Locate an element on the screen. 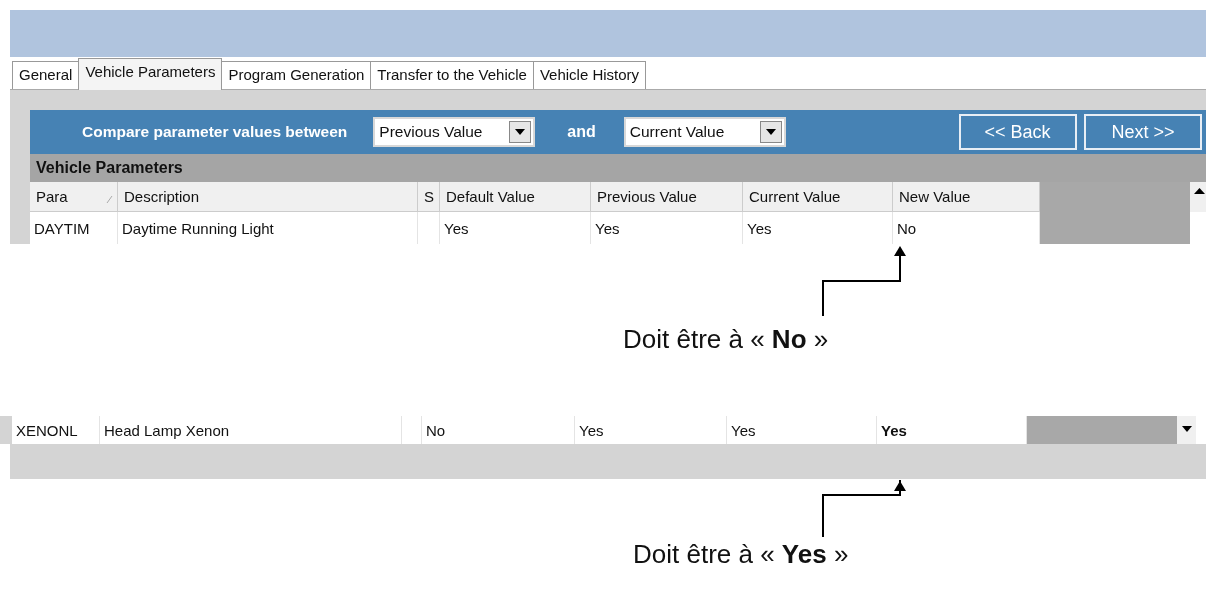 The height and width of the screenshot is (592, 1206). annotation-text: Doit être à « Yes » is located at coordinates (741, 554).